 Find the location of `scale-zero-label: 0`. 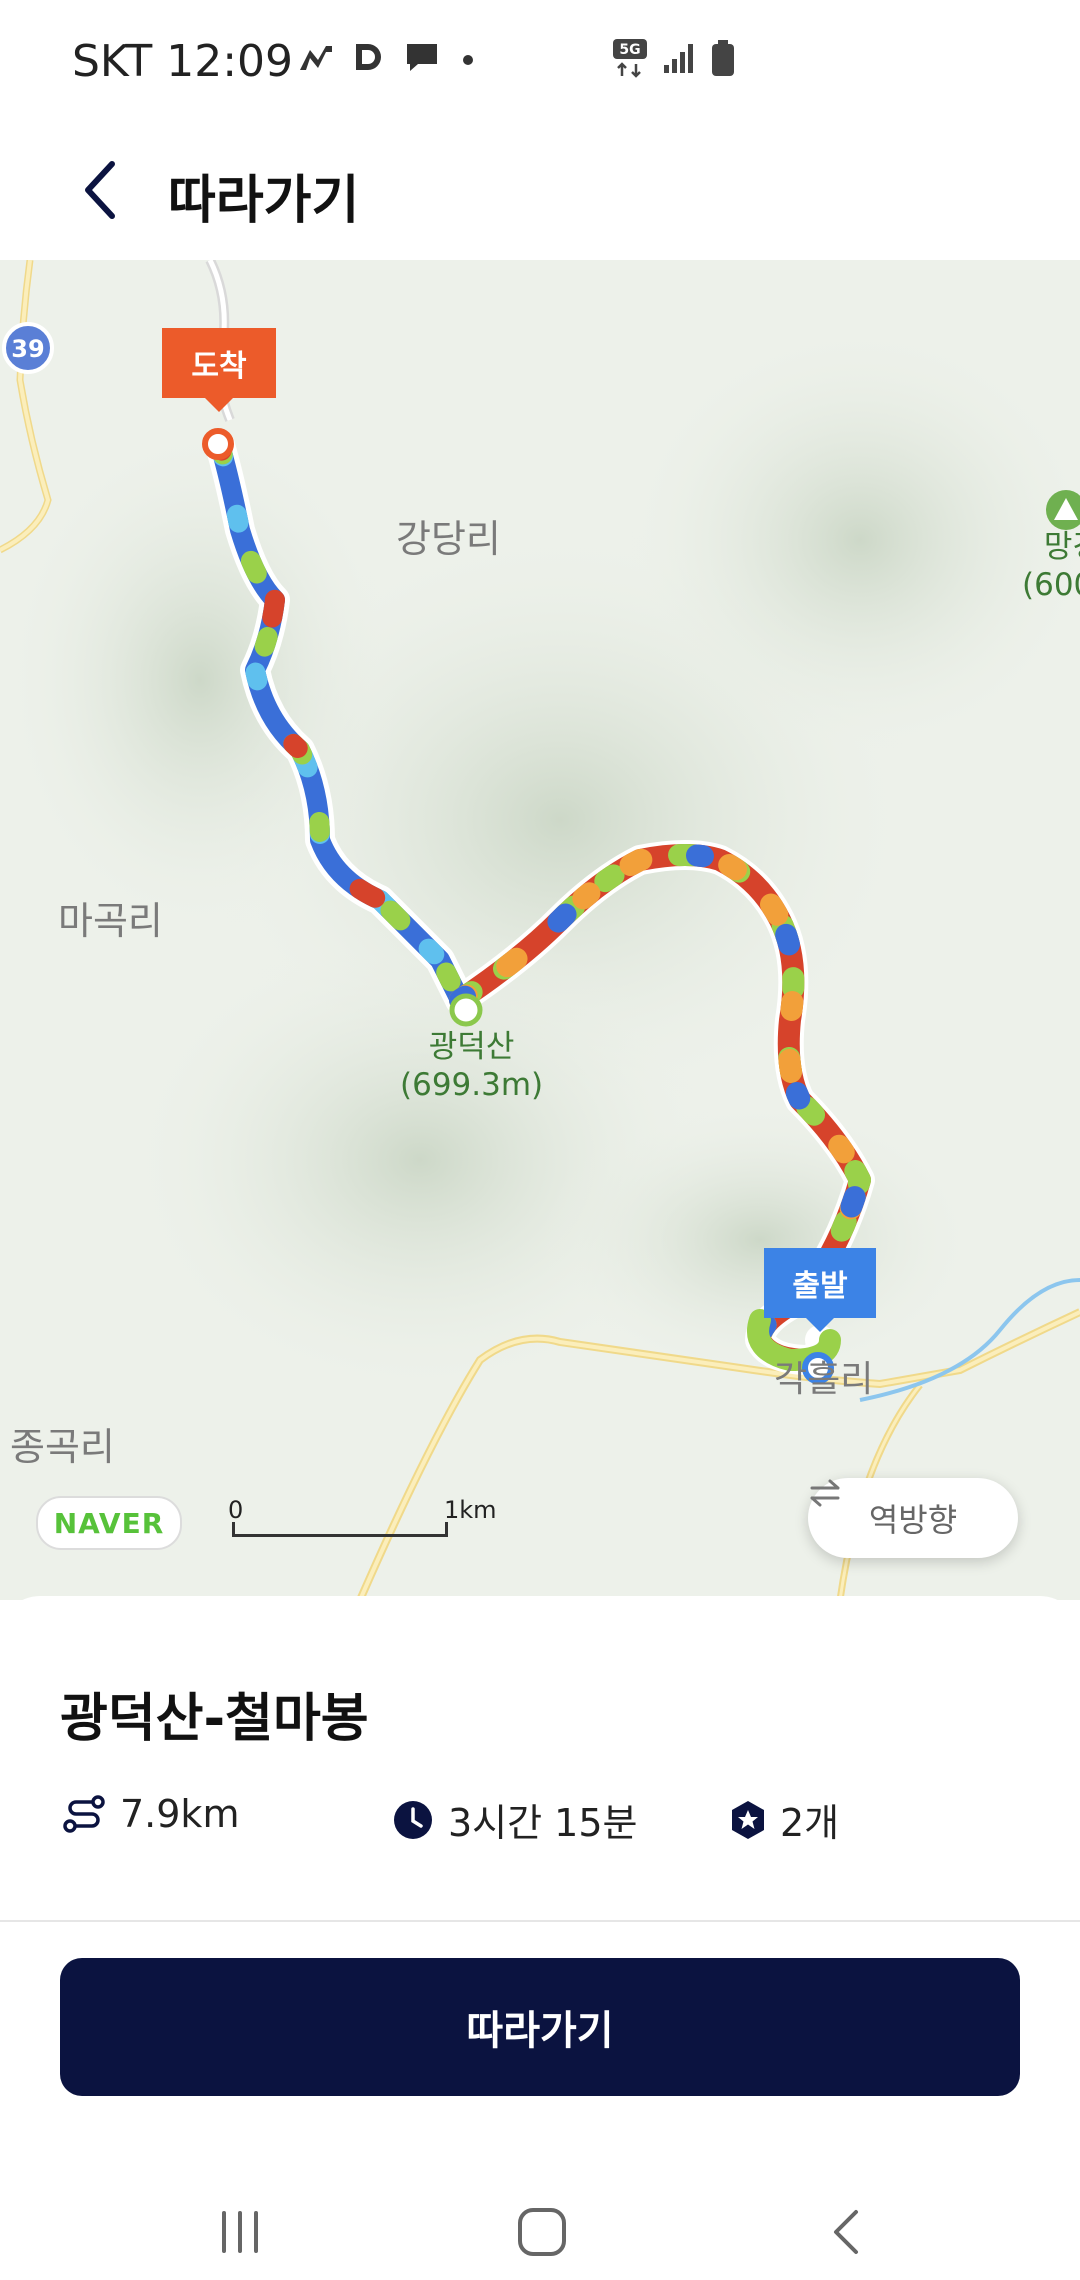

scale-zero-label: 0 is located at coordinates (236, 1510).